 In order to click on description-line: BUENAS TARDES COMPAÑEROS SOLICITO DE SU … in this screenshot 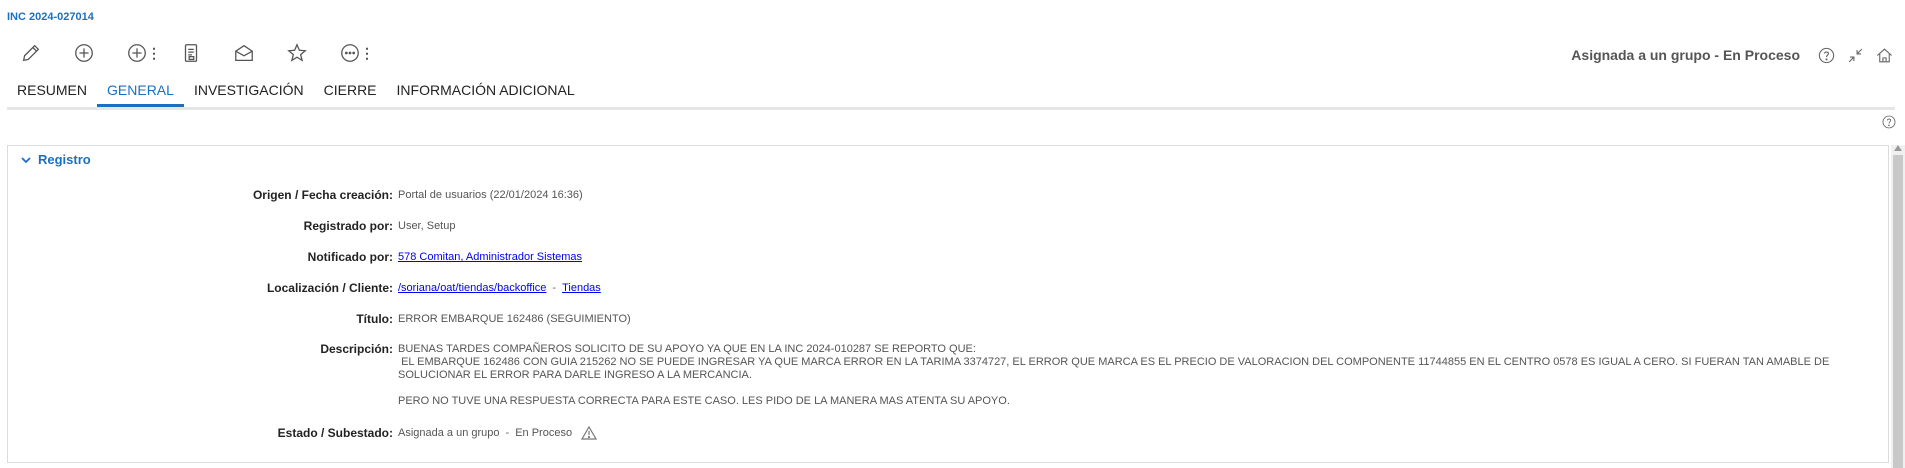, I will do `click(687, 349)`.